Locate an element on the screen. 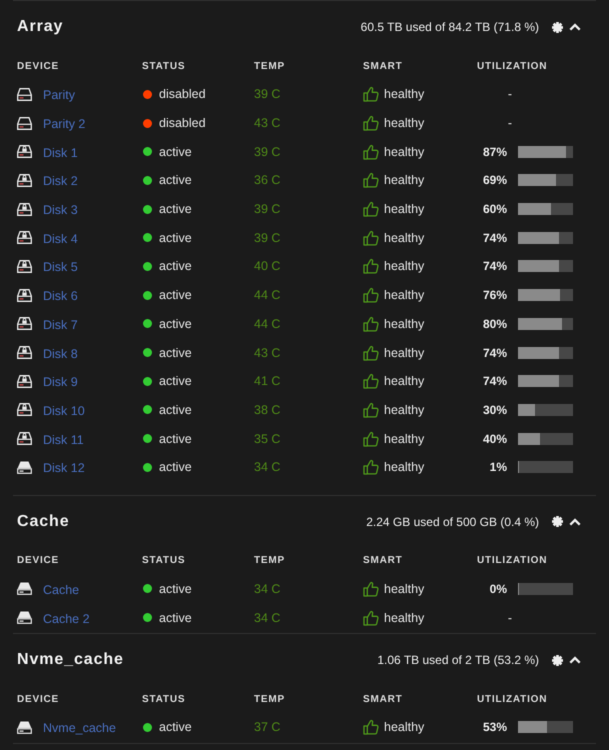 Image resolution: width=609 pixels, height=750 pixels. temperature-text: 41 C is located at coordinates (267, 381).